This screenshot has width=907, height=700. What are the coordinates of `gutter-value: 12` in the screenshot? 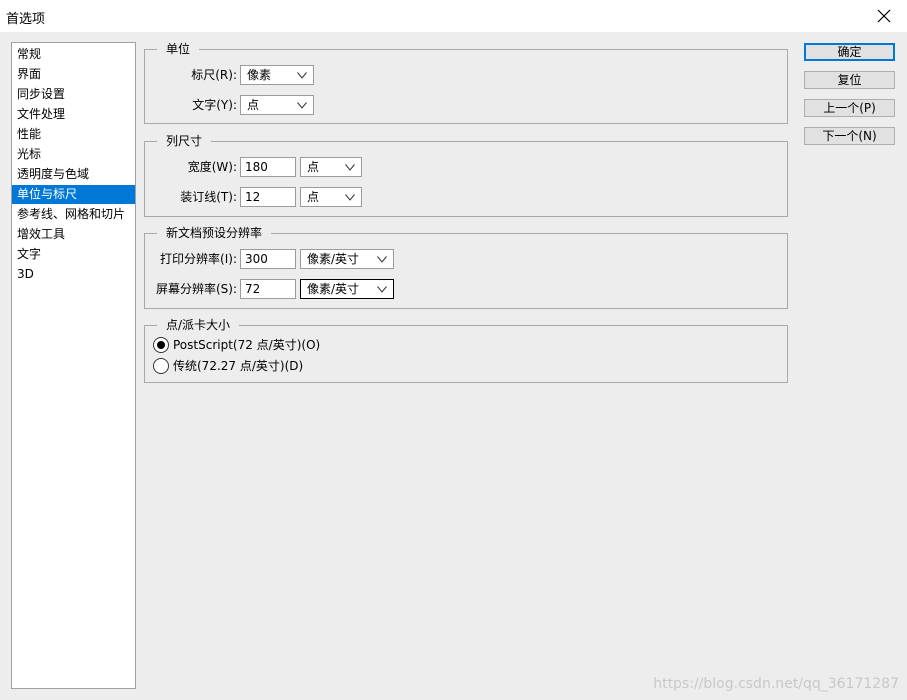 It's located at (253, 197).